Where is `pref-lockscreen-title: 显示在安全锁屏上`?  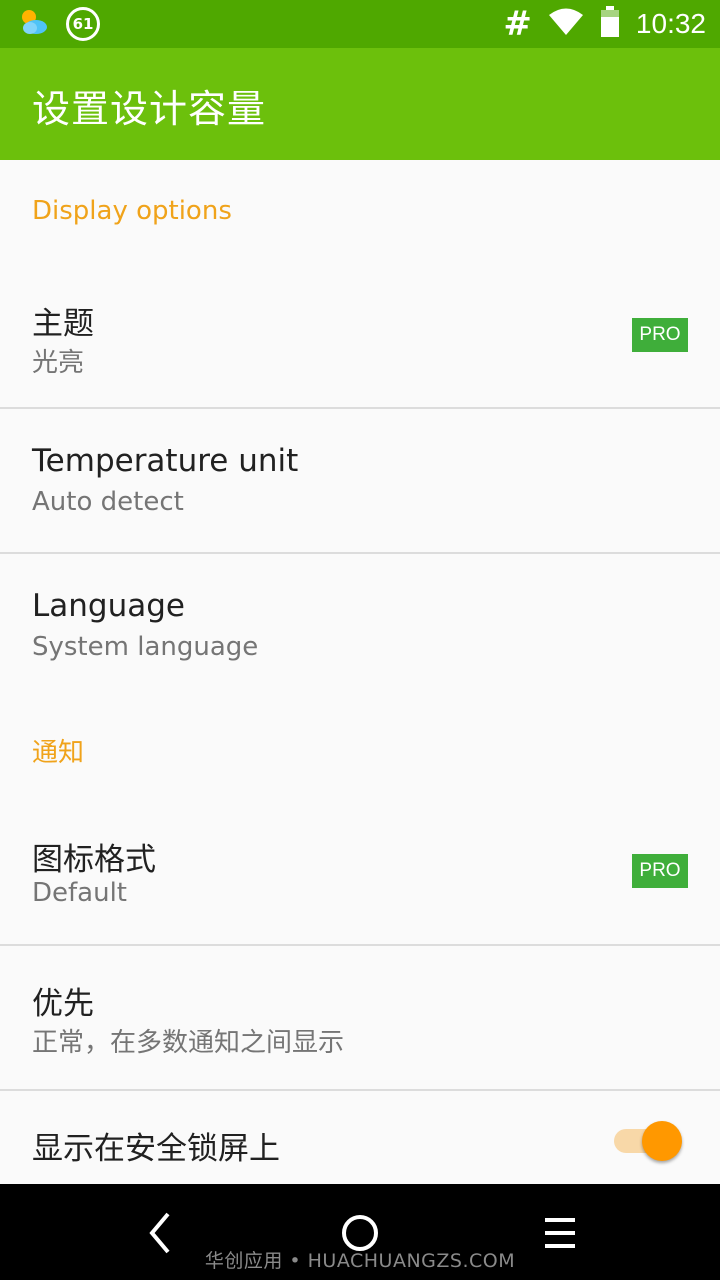 pref-lockscreen-title: 显示在安全锁屏上 is located at coordinates (156, 1149).